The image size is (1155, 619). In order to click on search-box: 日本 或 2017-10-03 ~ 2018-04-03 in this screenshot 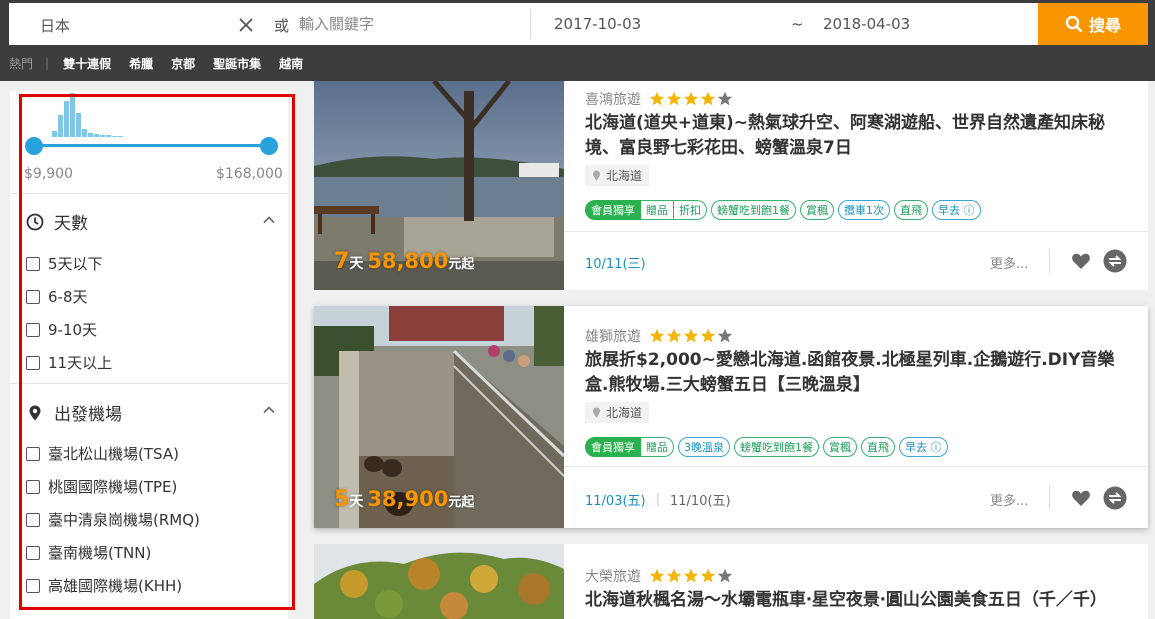, I will do `click(523, 24)`.